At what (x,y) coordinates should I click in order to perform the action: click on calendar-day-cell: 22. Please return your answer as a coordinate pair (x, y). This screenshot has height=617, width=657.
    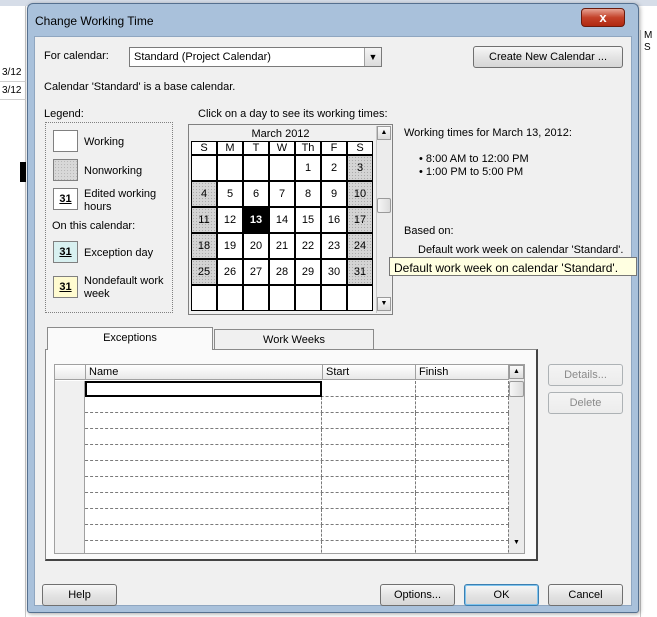
    Looking at the image, I should click on (308, 246).